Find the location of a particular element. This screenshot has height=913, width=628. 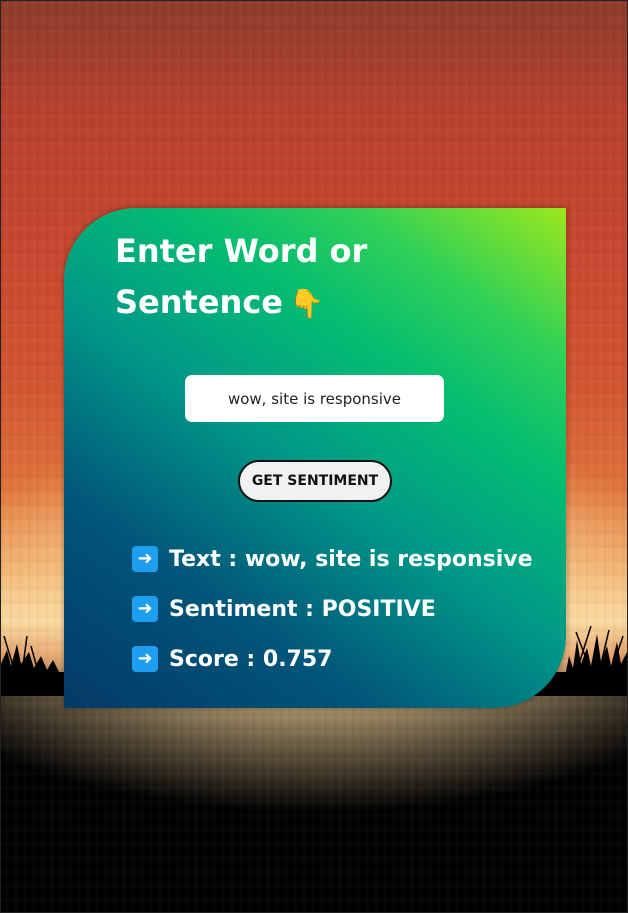

result-score: Score : 0.757 is located at coordinates (251, 659).